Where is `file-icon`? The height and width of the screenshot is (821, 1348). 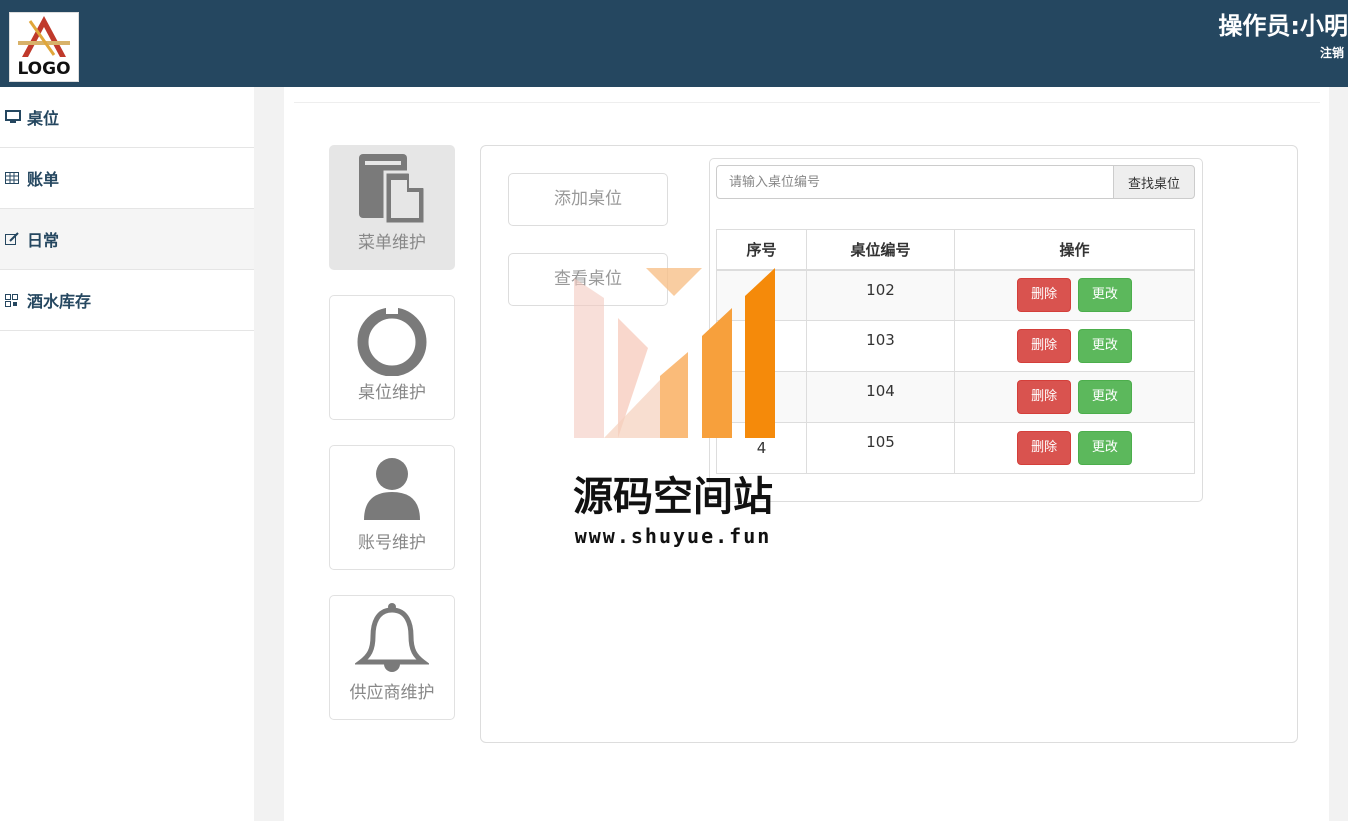
file-icon is located at coordinates (392, 189).